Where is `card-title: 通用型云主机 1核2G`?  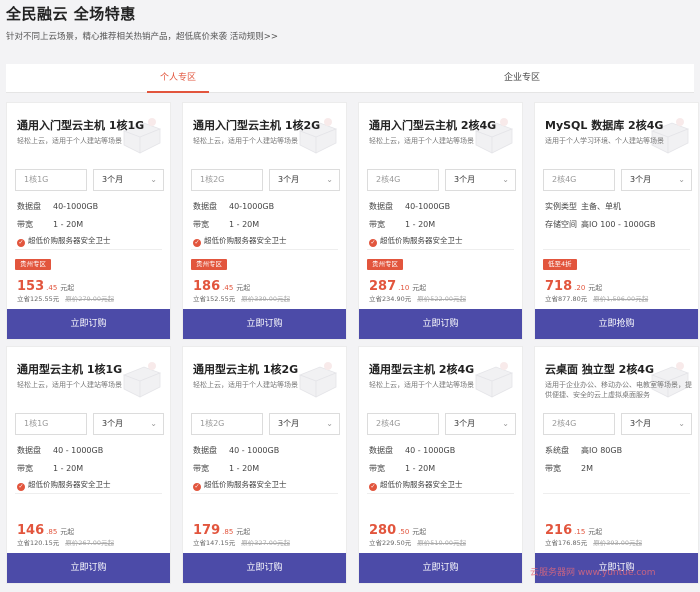 card-title: 通用型云主机 1核2G is located at coordinates (246, 369).